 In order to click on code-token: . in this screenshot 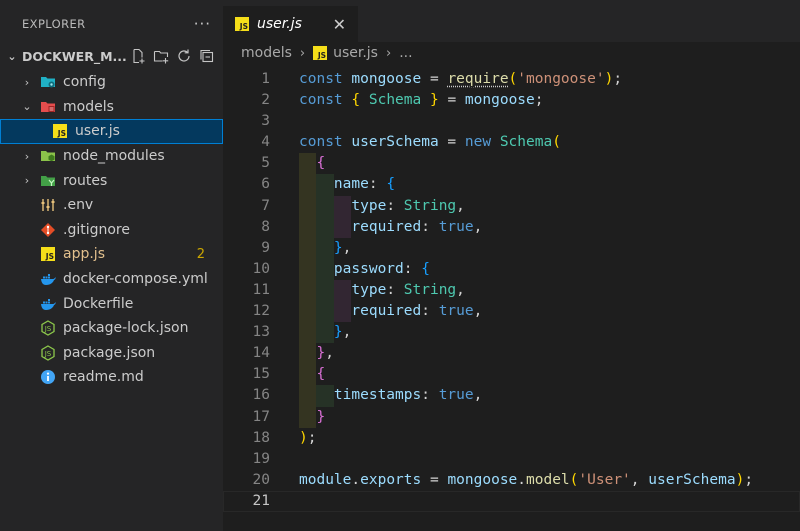, I will do `click(356, 479)`.